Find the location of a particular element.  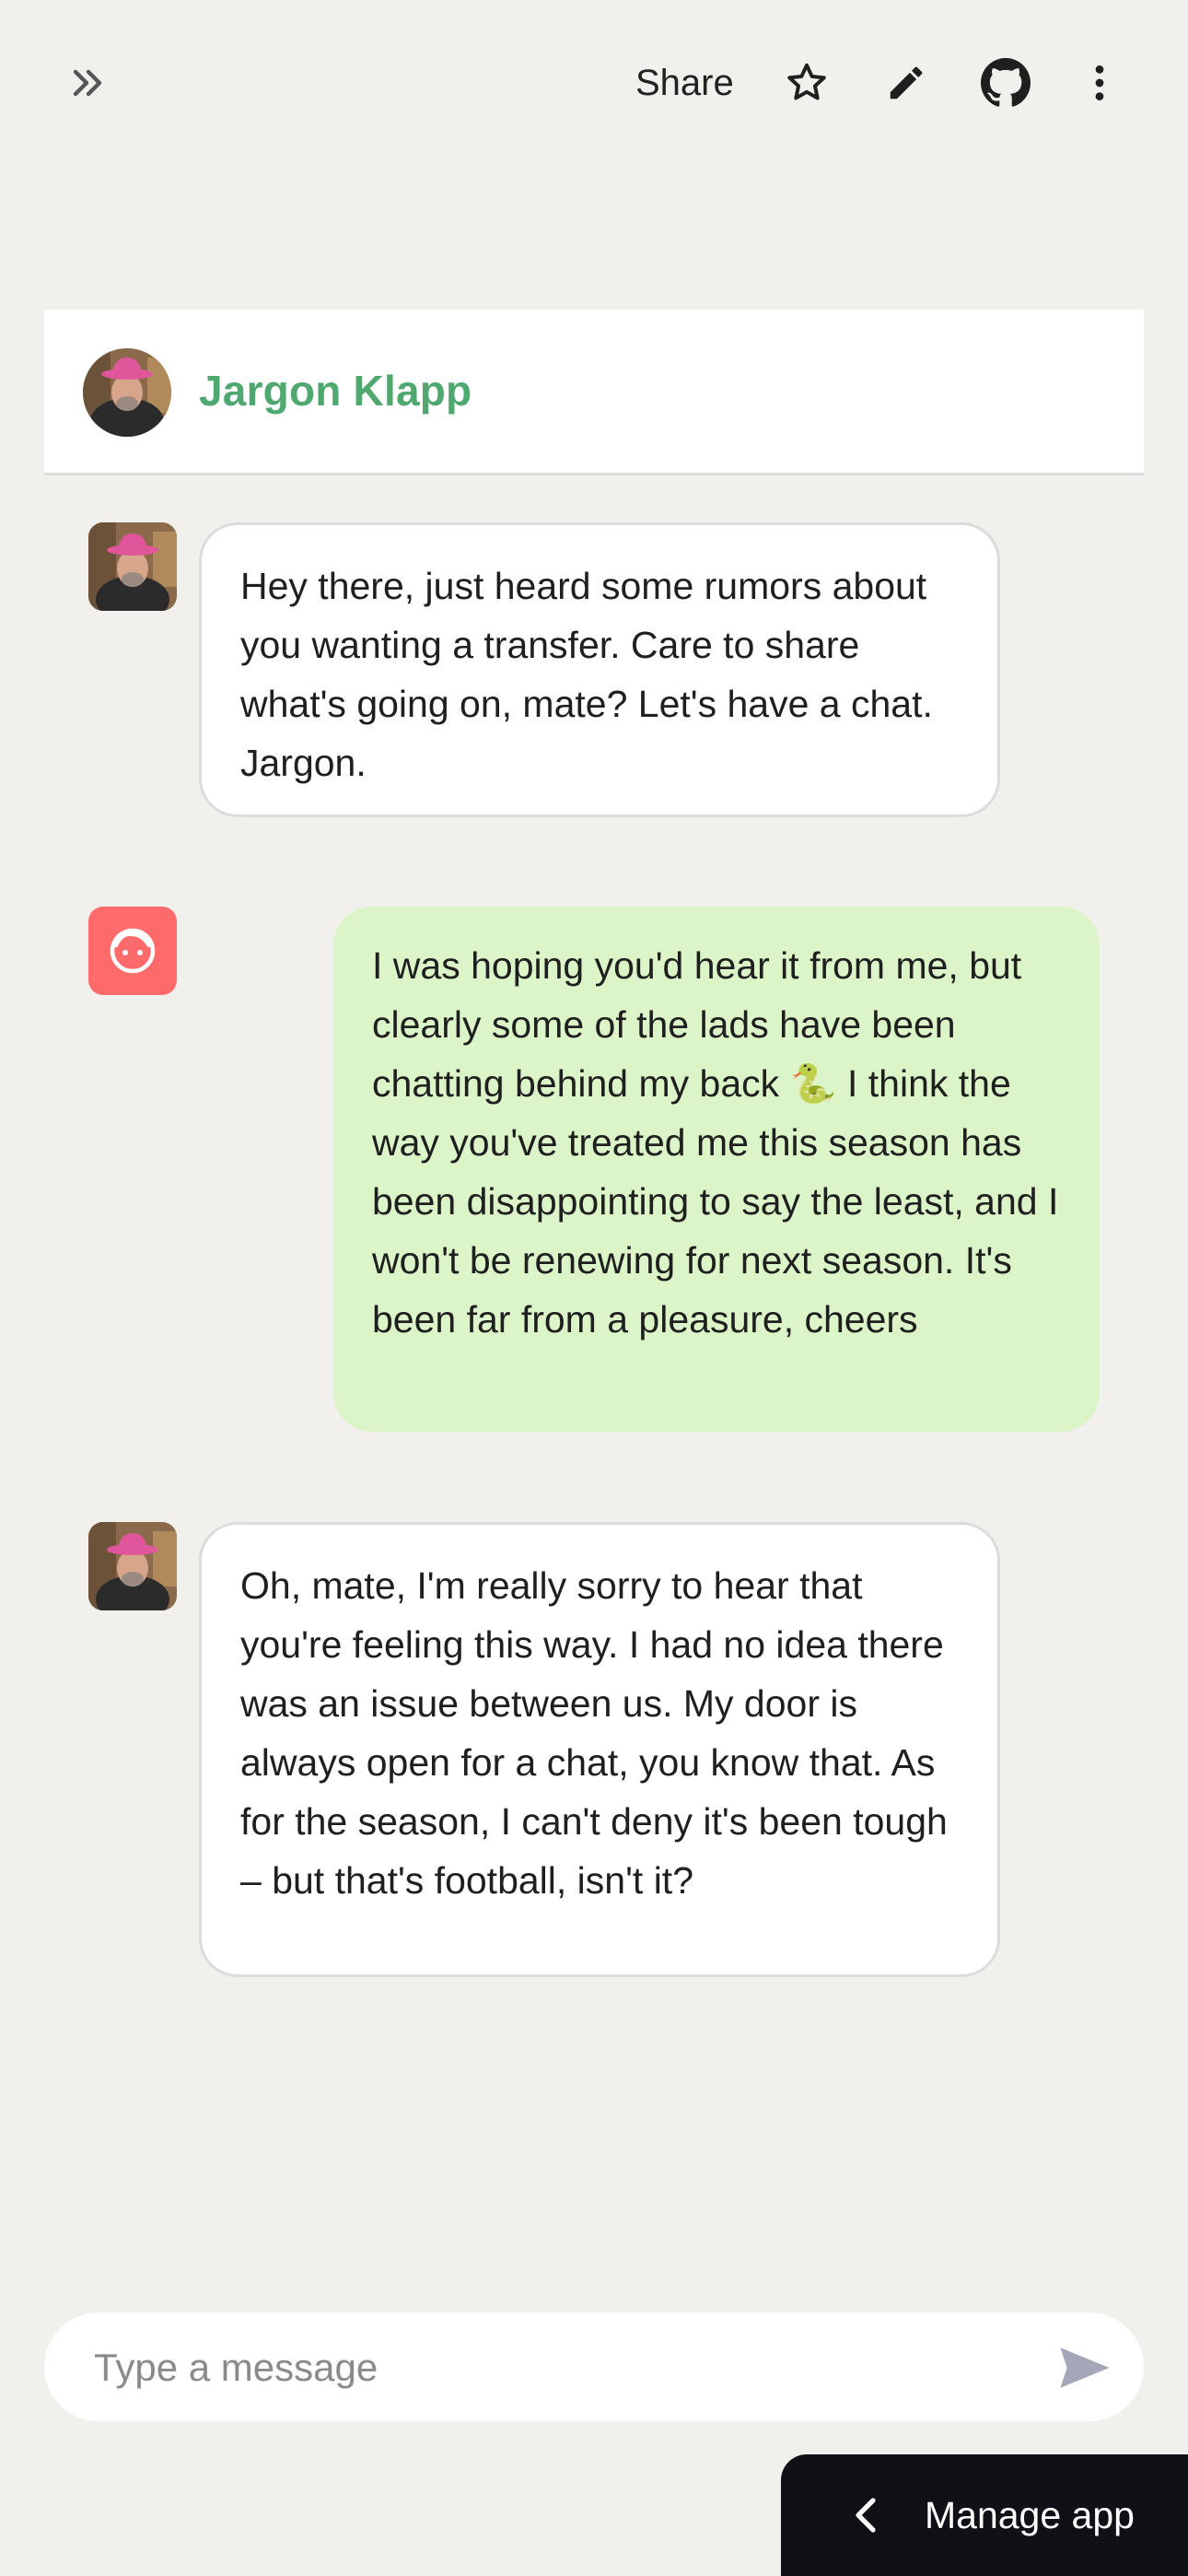

send-icon is located at coordinates (1085, 2368).